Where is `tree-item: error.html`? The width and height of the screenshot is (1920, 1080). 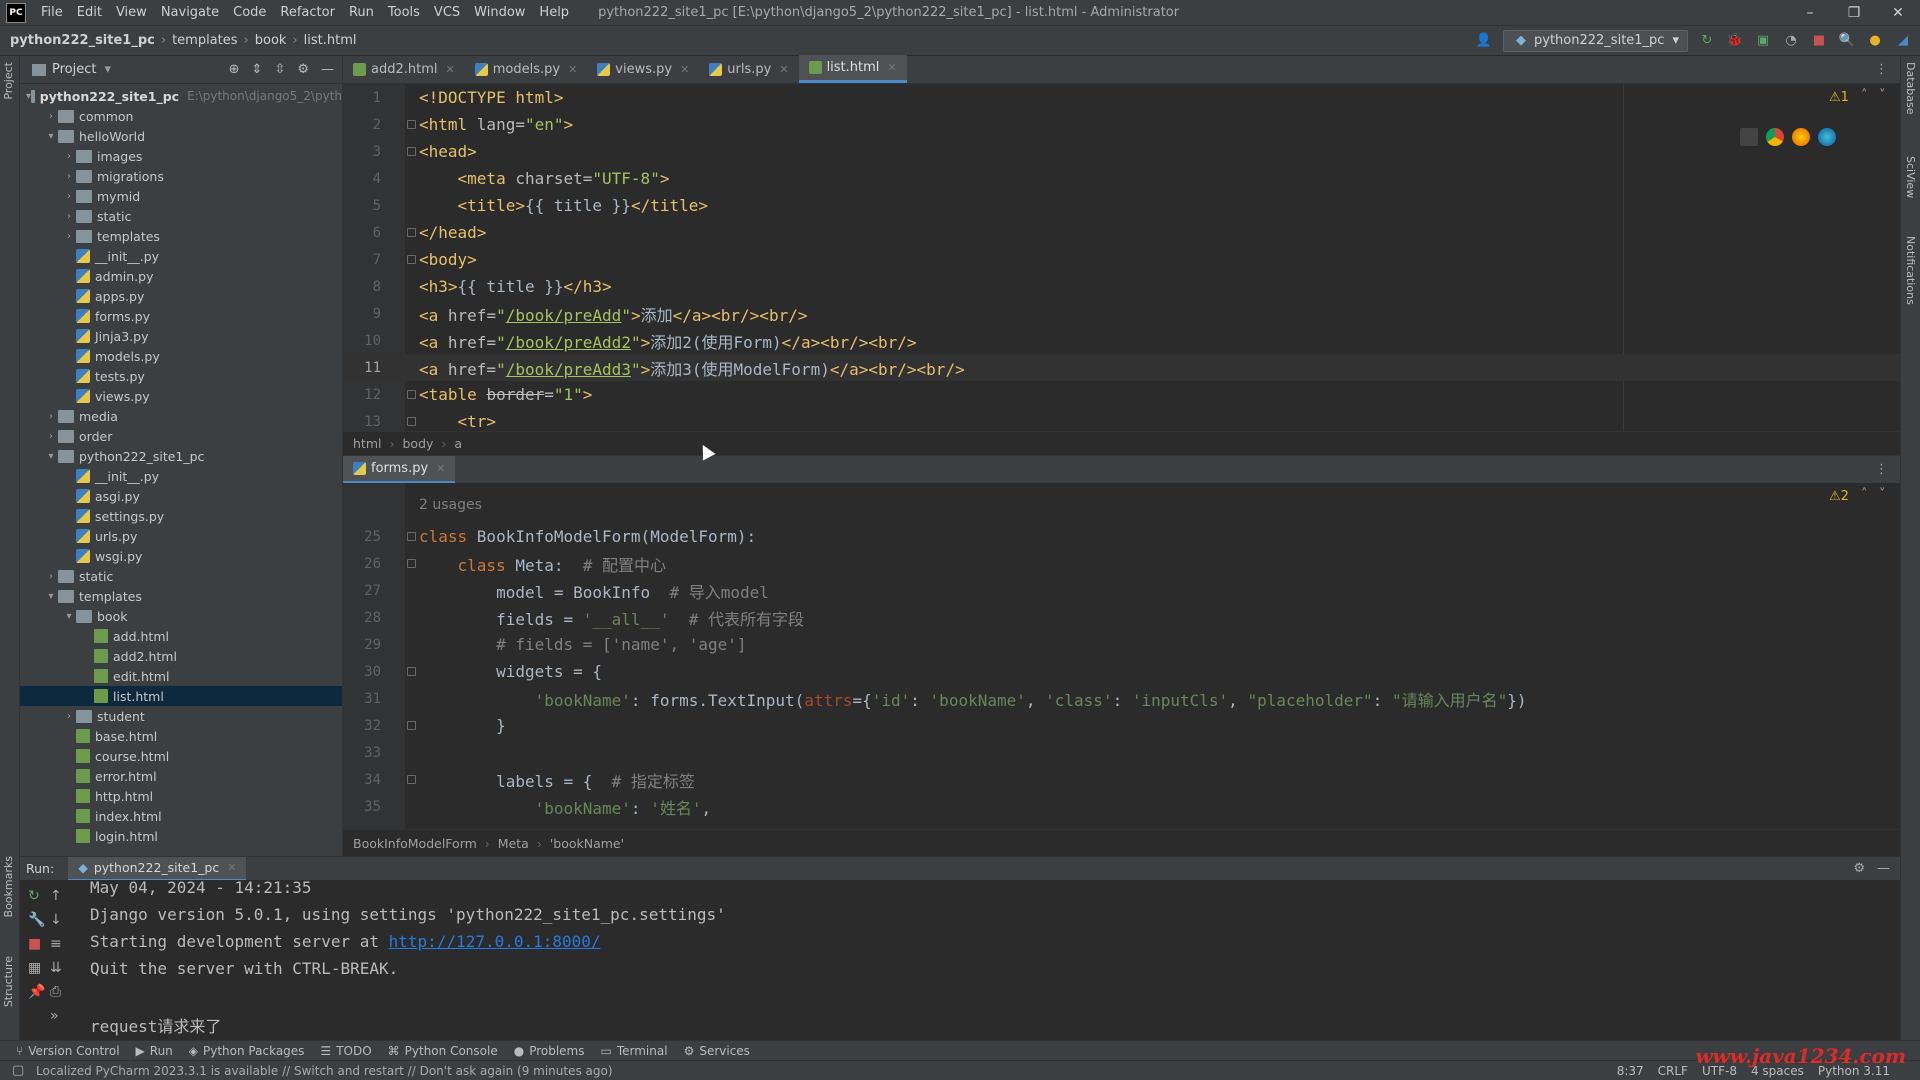 tree-item: error.html is located at coordinates (181, 776).